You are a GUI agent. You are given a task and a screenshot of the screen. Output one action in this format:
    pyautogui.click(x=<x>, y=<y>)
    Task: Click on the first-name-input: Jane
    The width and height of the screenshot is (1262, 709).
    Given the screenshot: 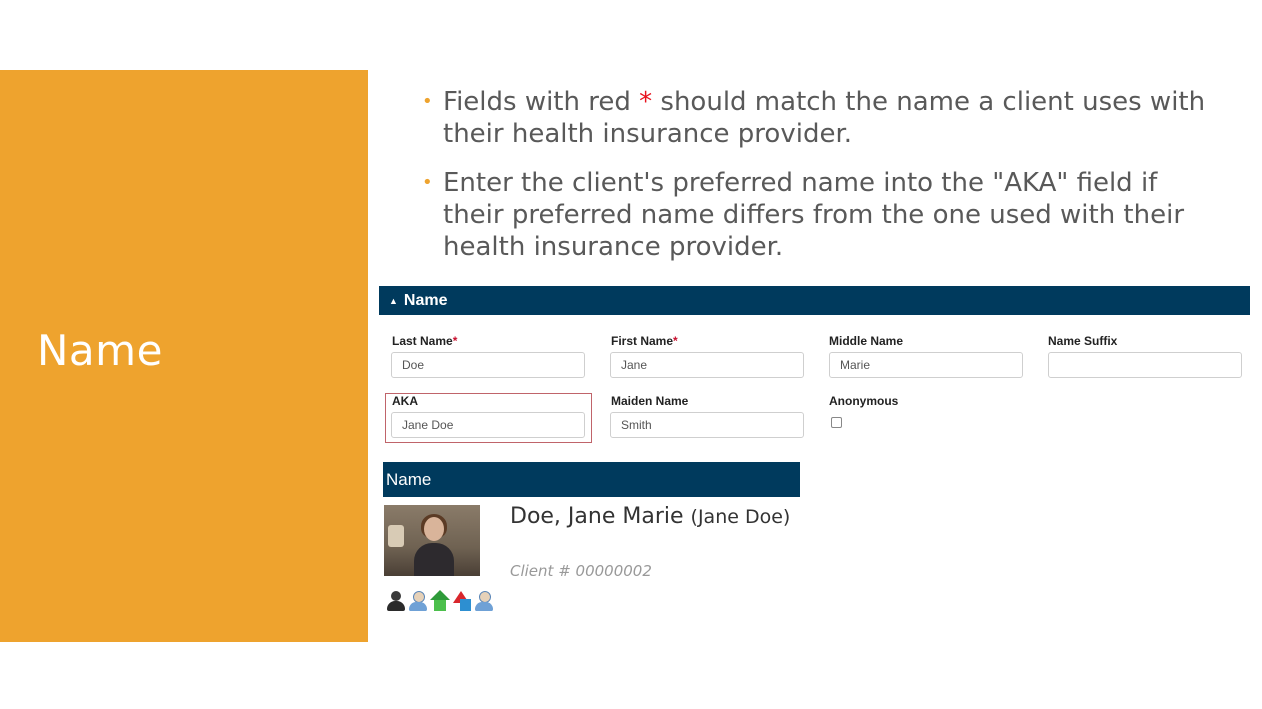 What is the action you would take?
    pyautogui.click(x=707, y=365)
    